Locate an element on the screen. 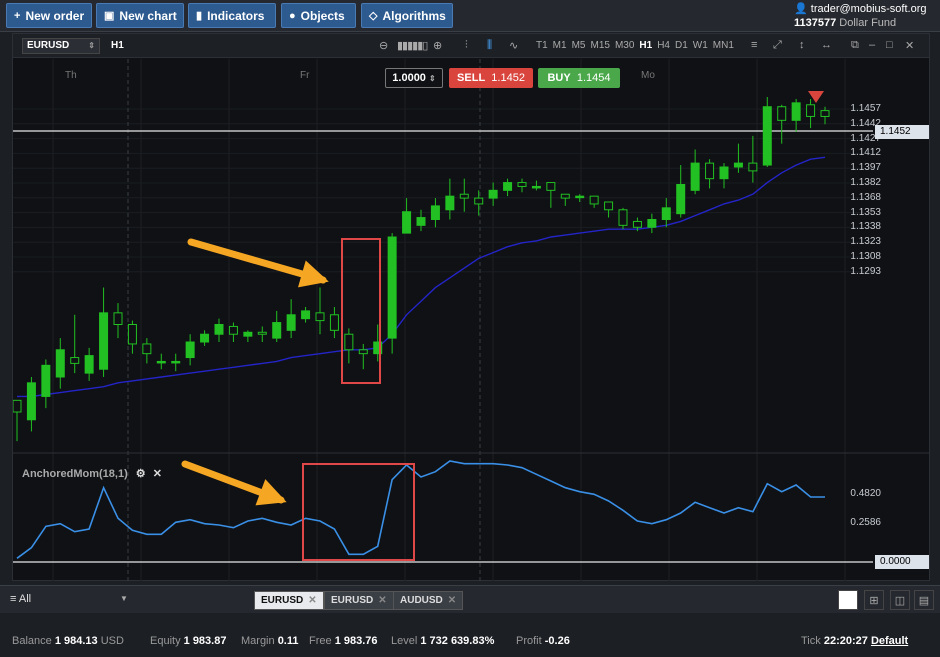 The width and height of the screenshot is (940, 657). algorithms-icon: ◇ is located at coordinates (373, 16).